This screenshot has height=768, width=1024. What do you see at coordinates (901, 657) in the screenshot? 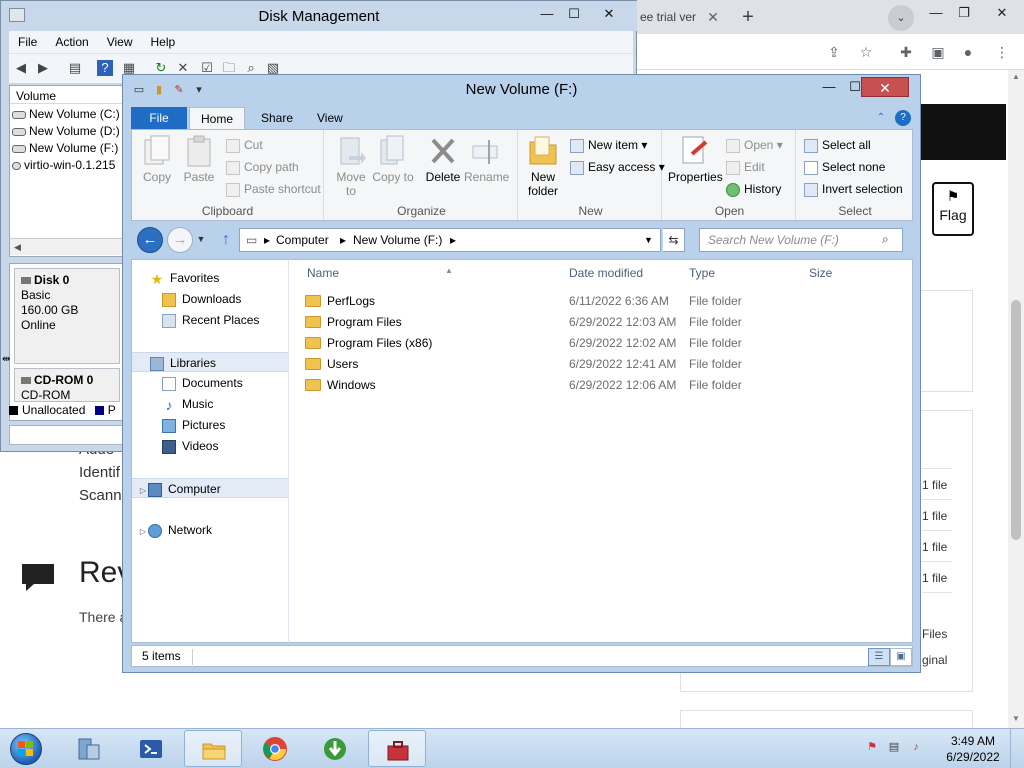
I see `large-icons-view-icon: ▣` at bounding box center [901, 657].